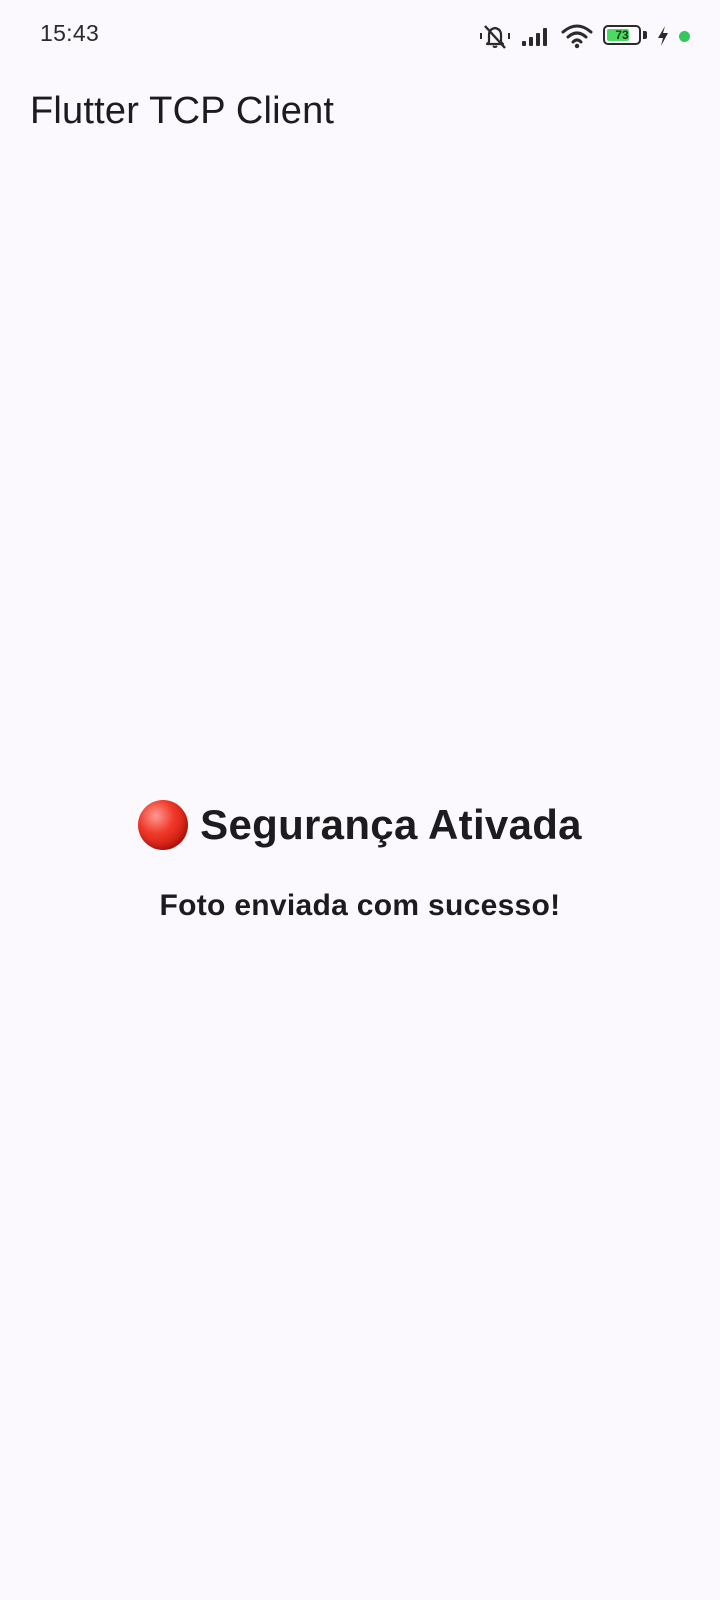 The width and height of the screenshot is (720, 1600). I want to click on wifi-icon, so click(577, 36).